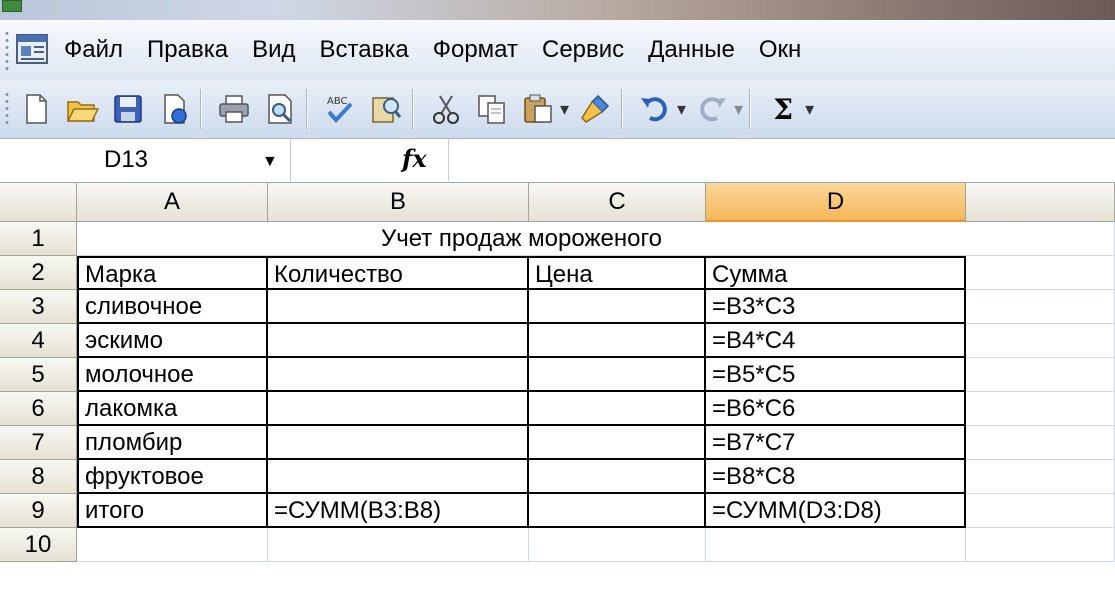 The height and width of the screenshot is (596, 1115). What do you see at coordinates (364, 50) in the screenshot?
I see `menu-insert: Вставка` at bounding box center [364, 50].